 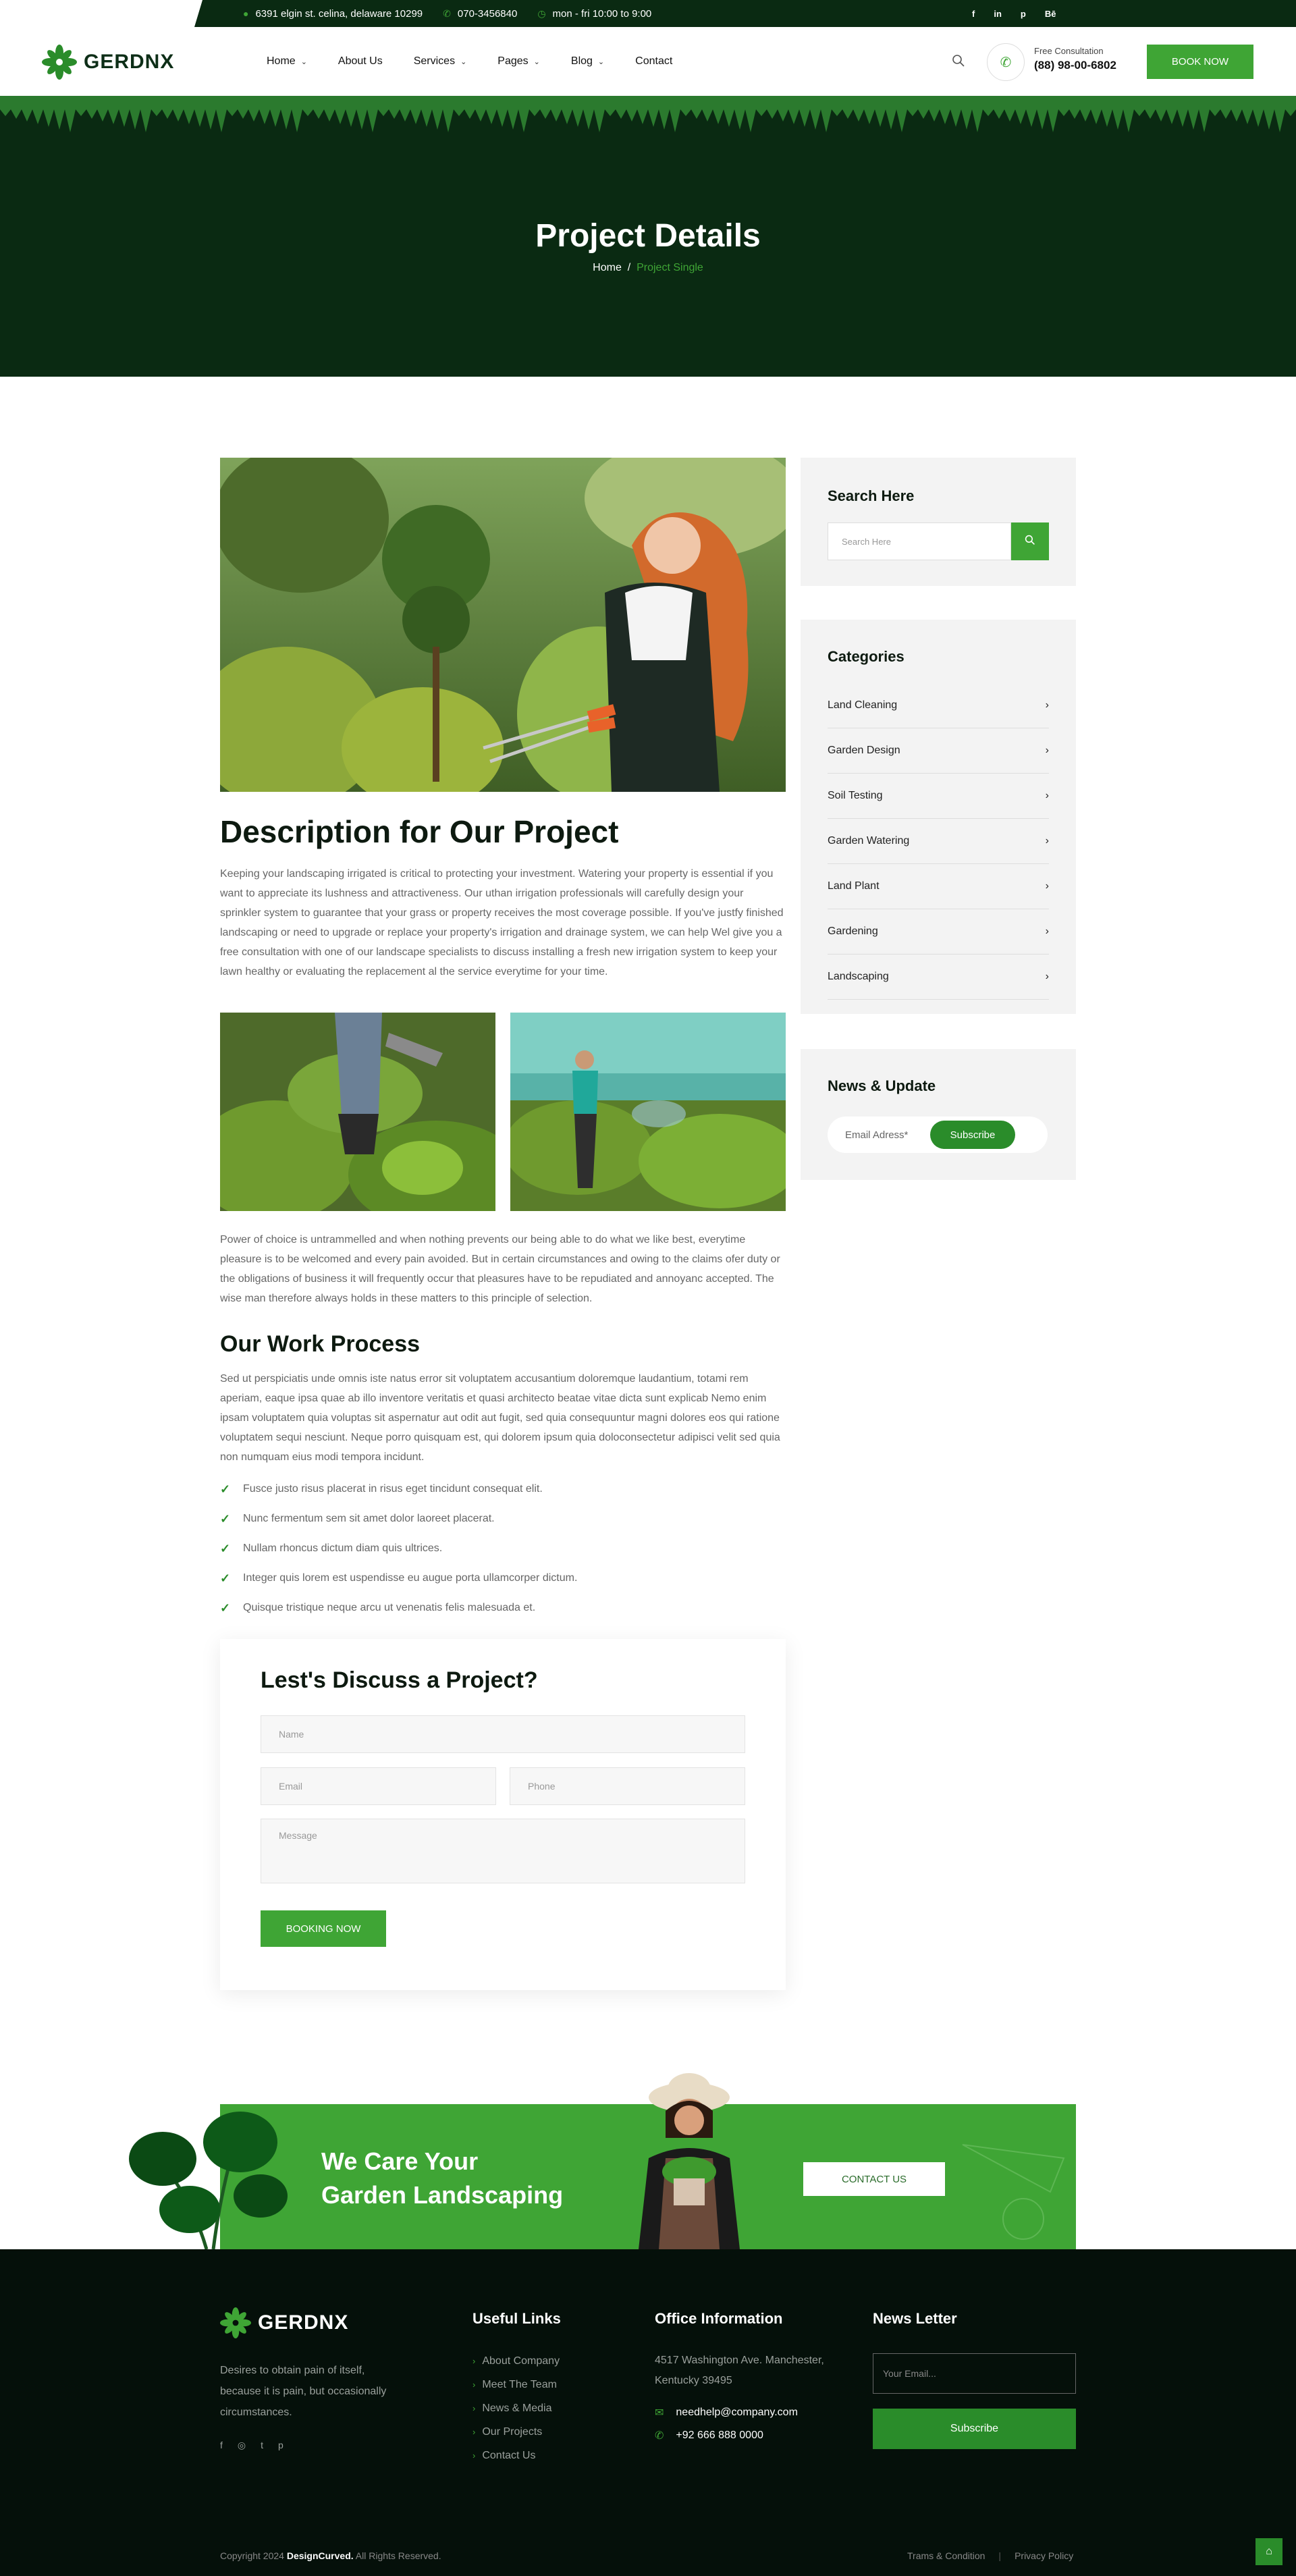 What do you see at coordinates (938, 887) in the screenshot?
I see `category-item: Land Plant ›` at bounding box center [938, 887].